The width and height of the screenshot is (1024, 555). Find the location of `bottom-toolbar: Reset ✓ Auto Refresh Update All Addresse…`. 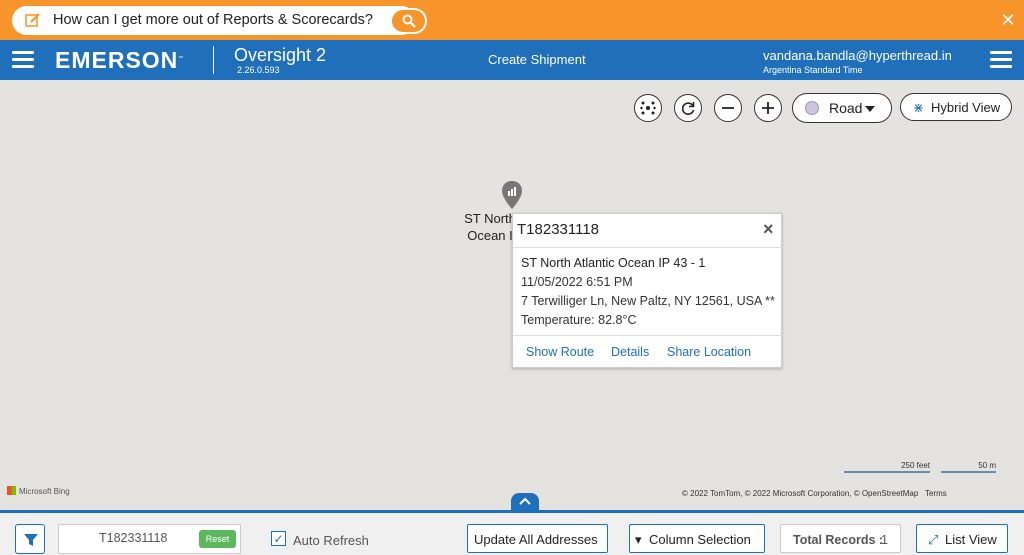

bottom-toolbar: Reset ✓ Auto Refresh Update All Addresse… is located at coordinates (512, 534).